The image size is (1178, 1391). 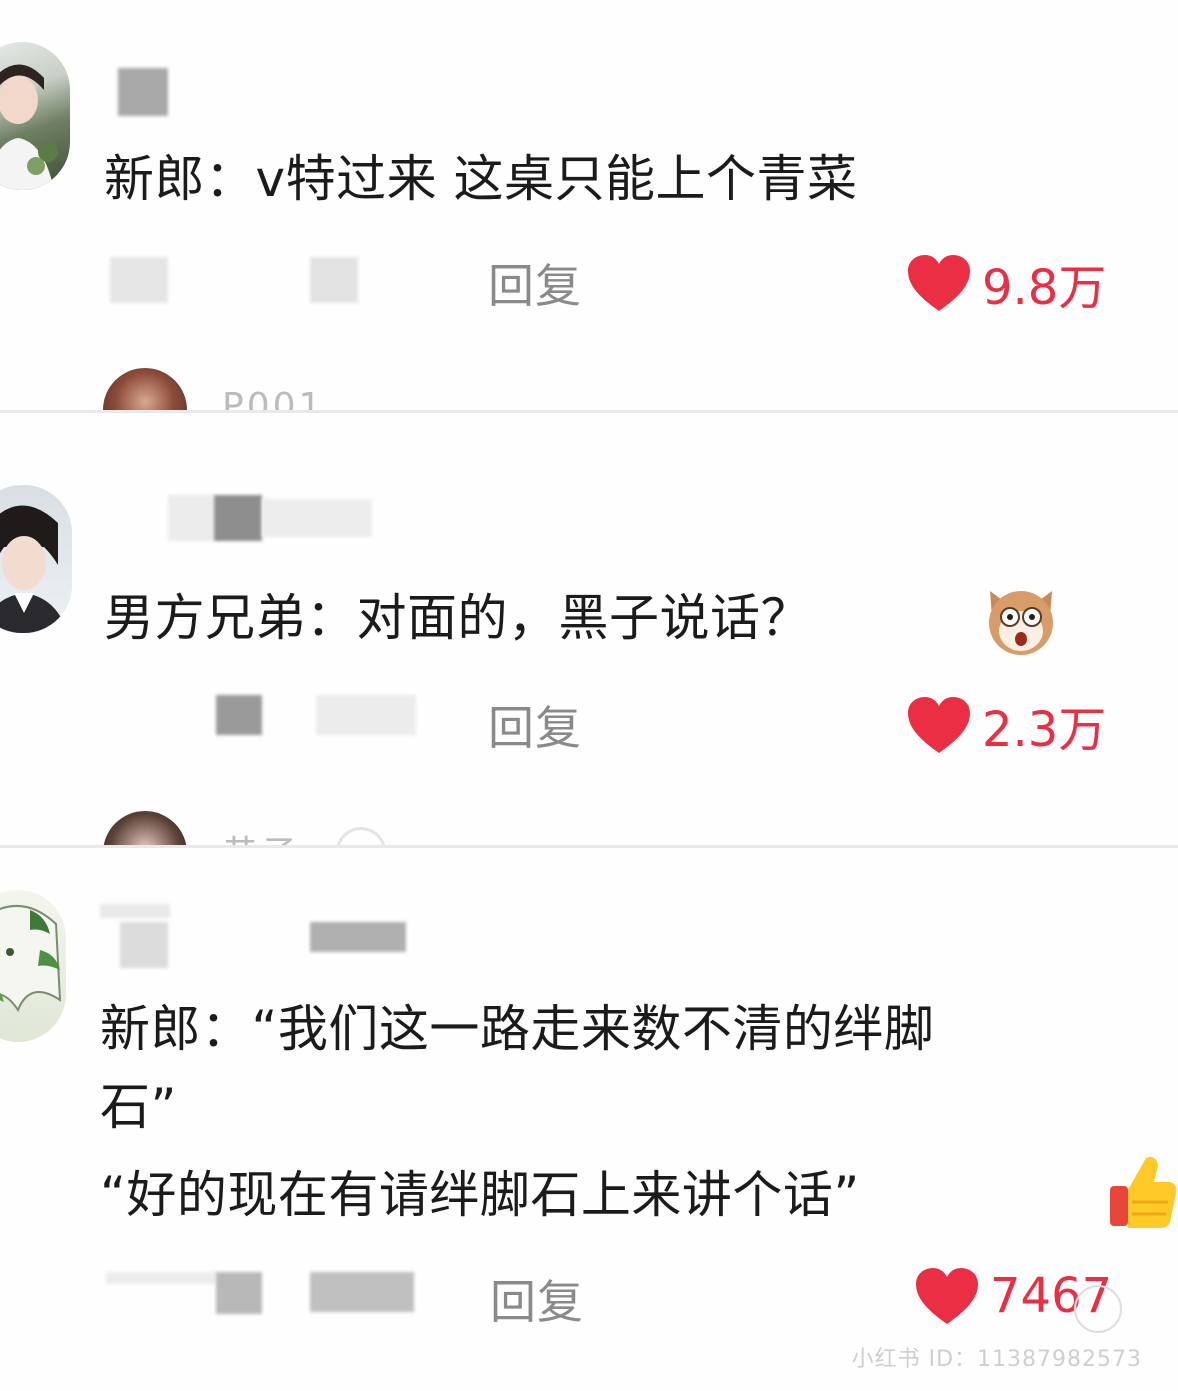 I want to click on sub-reply-username: 昔子, so click(x=261, y=835).